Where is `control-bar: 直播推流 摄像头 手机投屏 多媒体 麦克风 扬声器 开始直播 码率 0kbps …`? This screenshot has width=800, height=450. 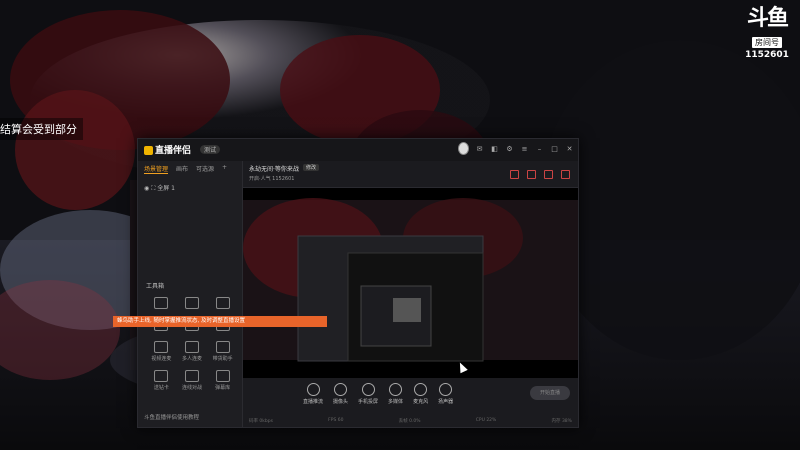
control-bar: 直播推流 摄像头 手机投屏 多媒体 麦克风 扬声器 开始直播 码率 0kbps … is located at coordinates (410, 403).